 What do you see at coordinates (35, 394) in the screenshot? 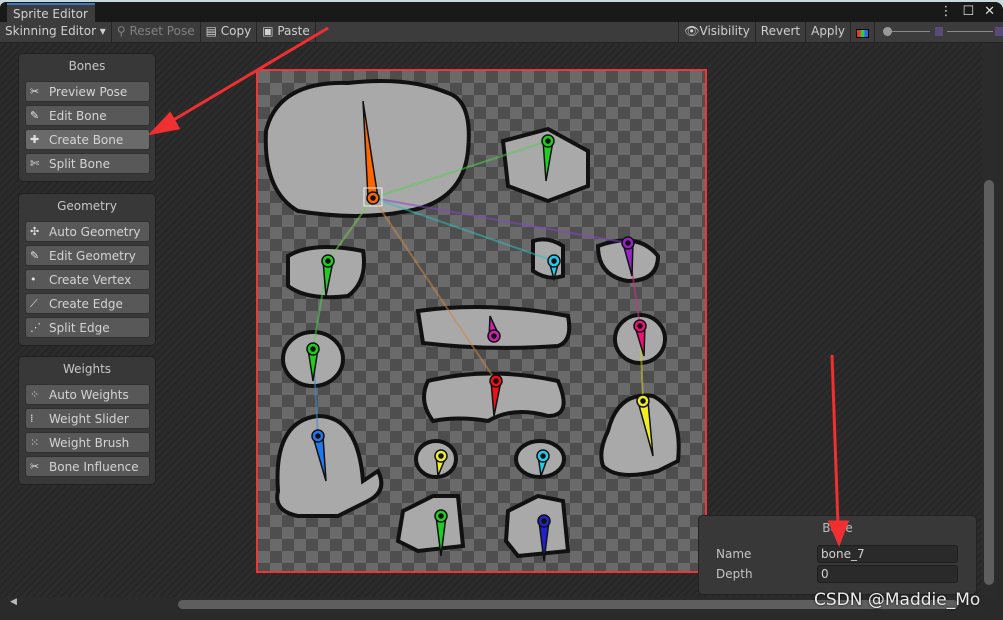
I see `auto-weights-icon: ⁘` at bounding box center [35, 394].